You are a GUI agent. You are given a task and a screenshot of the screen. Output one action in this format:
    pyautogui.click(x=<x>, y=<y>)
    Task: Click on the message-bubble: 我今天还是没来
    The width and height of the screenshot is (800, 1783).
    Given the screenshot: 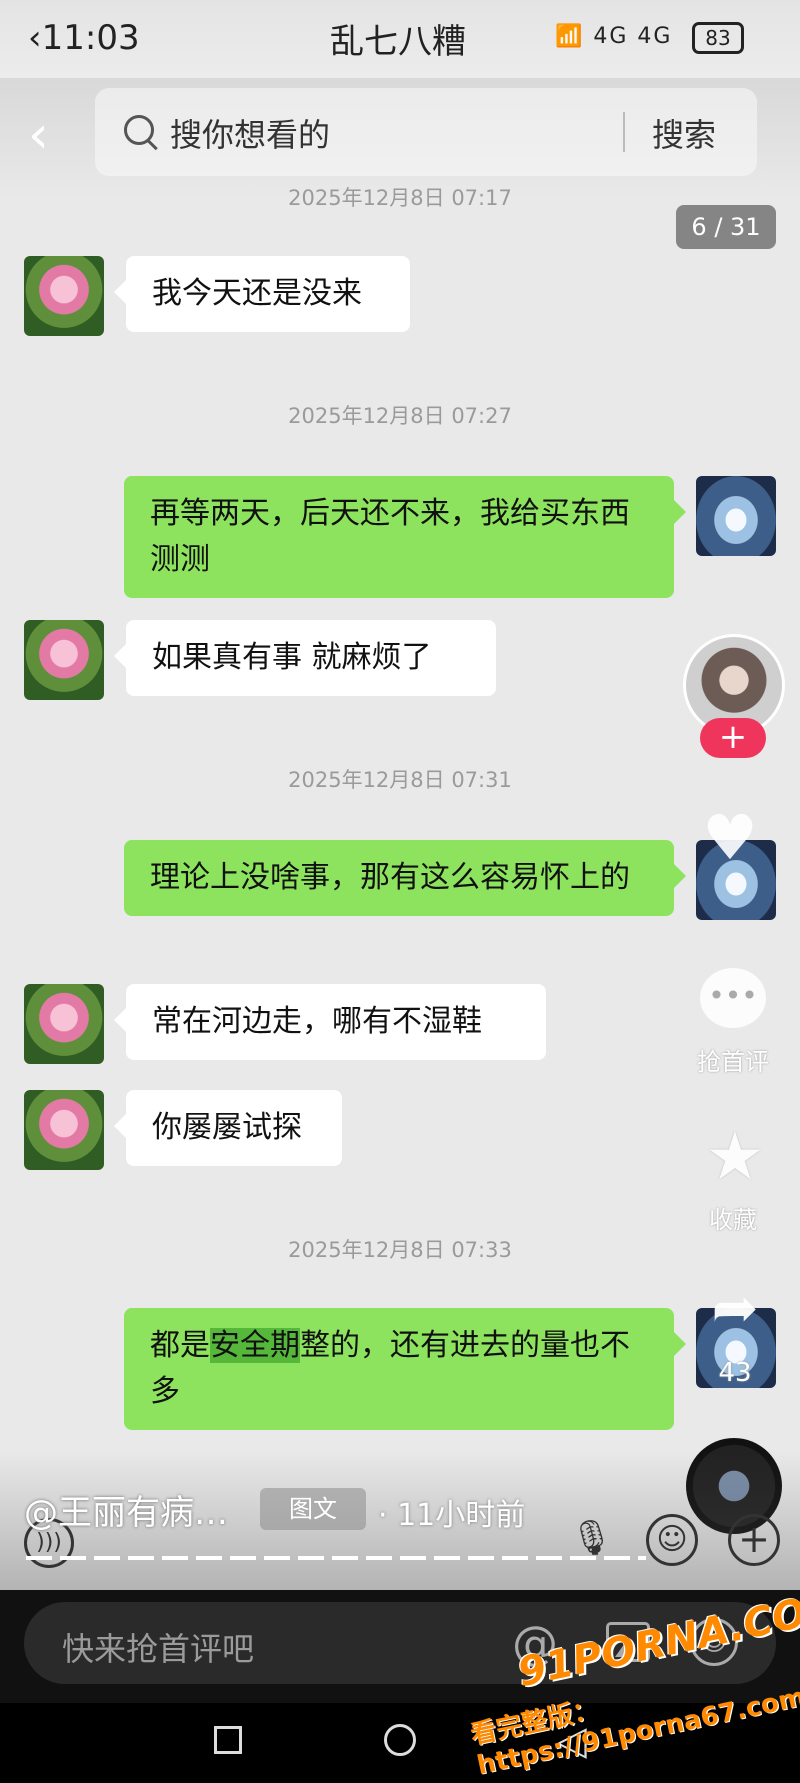 What is the action you would take?
    pyautogui.click(x=262, y=294)
    